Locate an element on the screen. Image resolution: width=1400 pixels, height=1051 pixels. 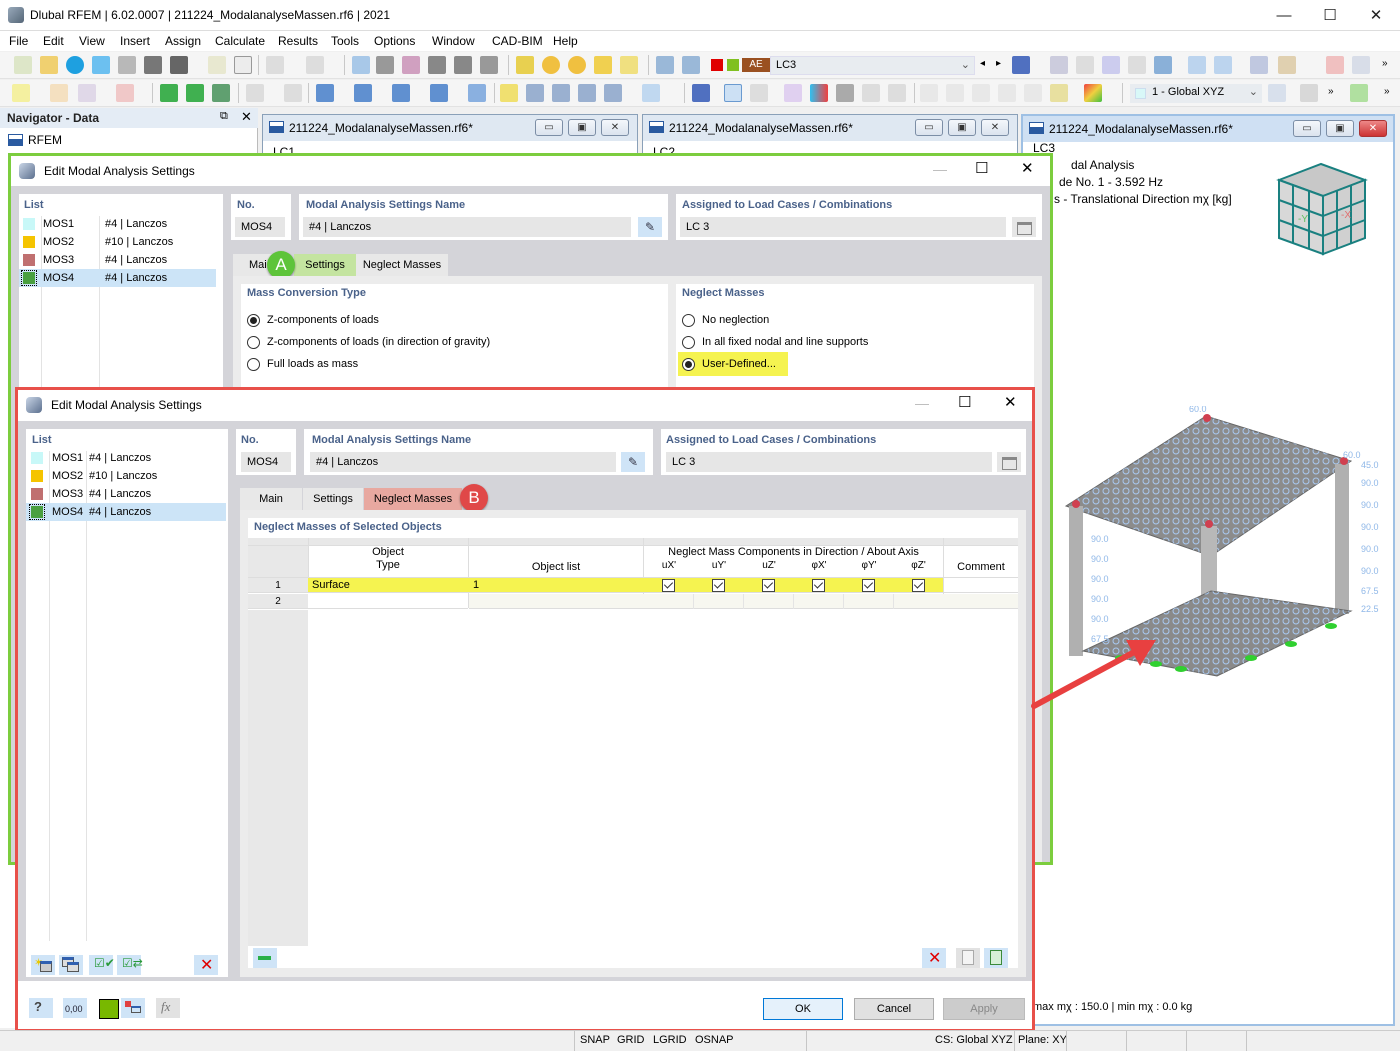
result-lines-icon is located at coordinates (897, 93).